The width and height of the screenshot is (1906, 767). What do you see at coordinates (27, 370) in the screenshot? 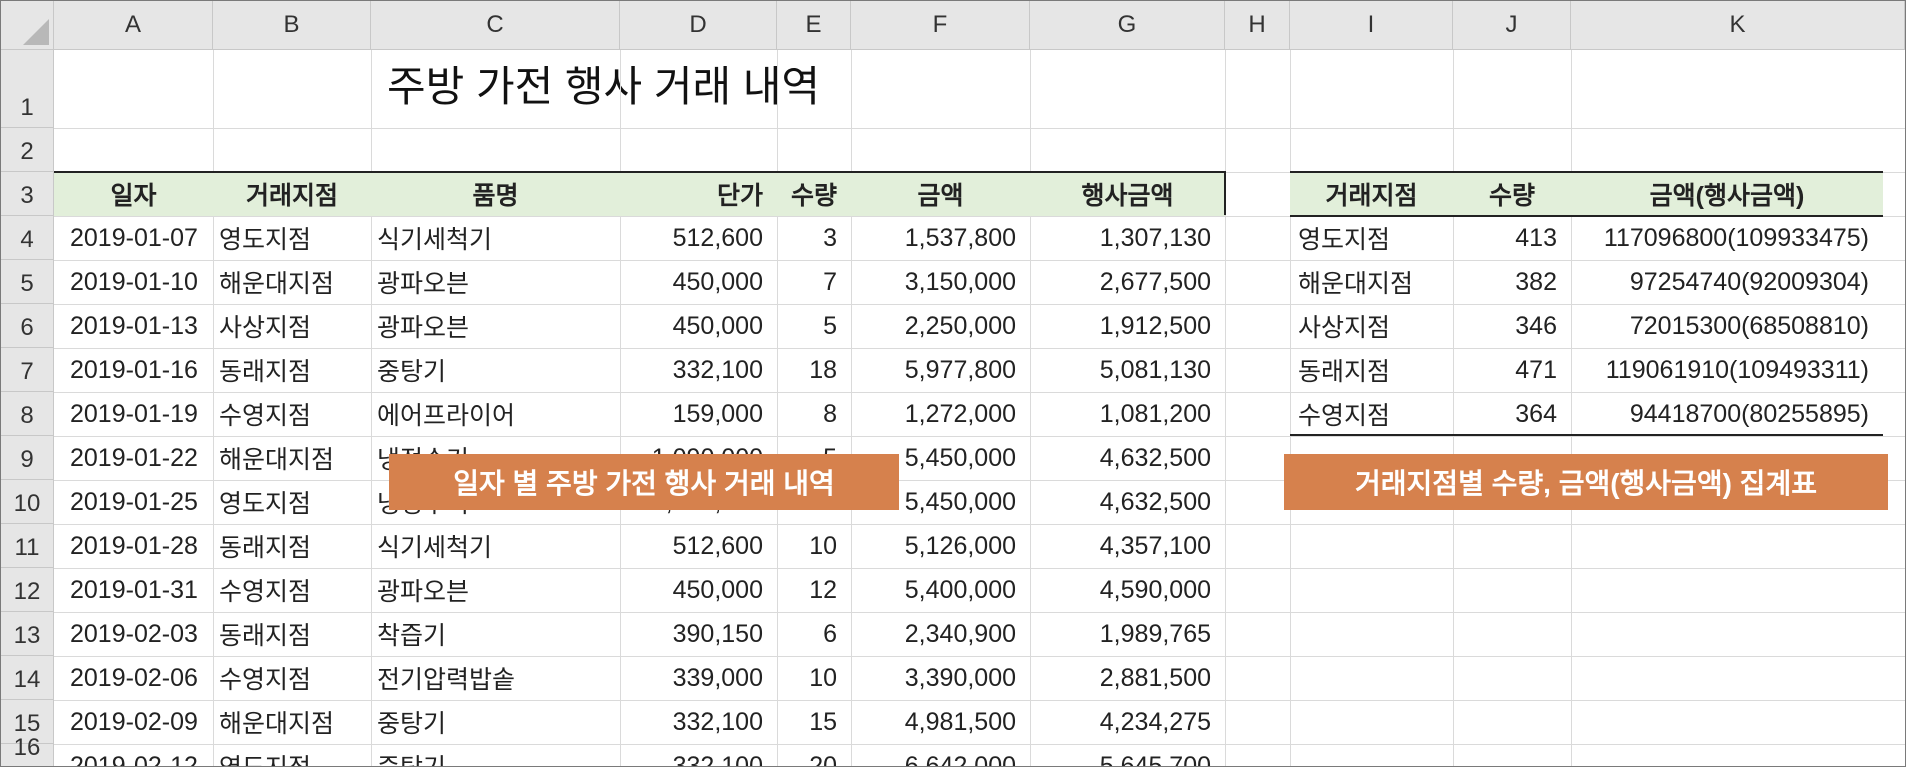
I see `row-header-7: 7` at bounding box center [27, 370].